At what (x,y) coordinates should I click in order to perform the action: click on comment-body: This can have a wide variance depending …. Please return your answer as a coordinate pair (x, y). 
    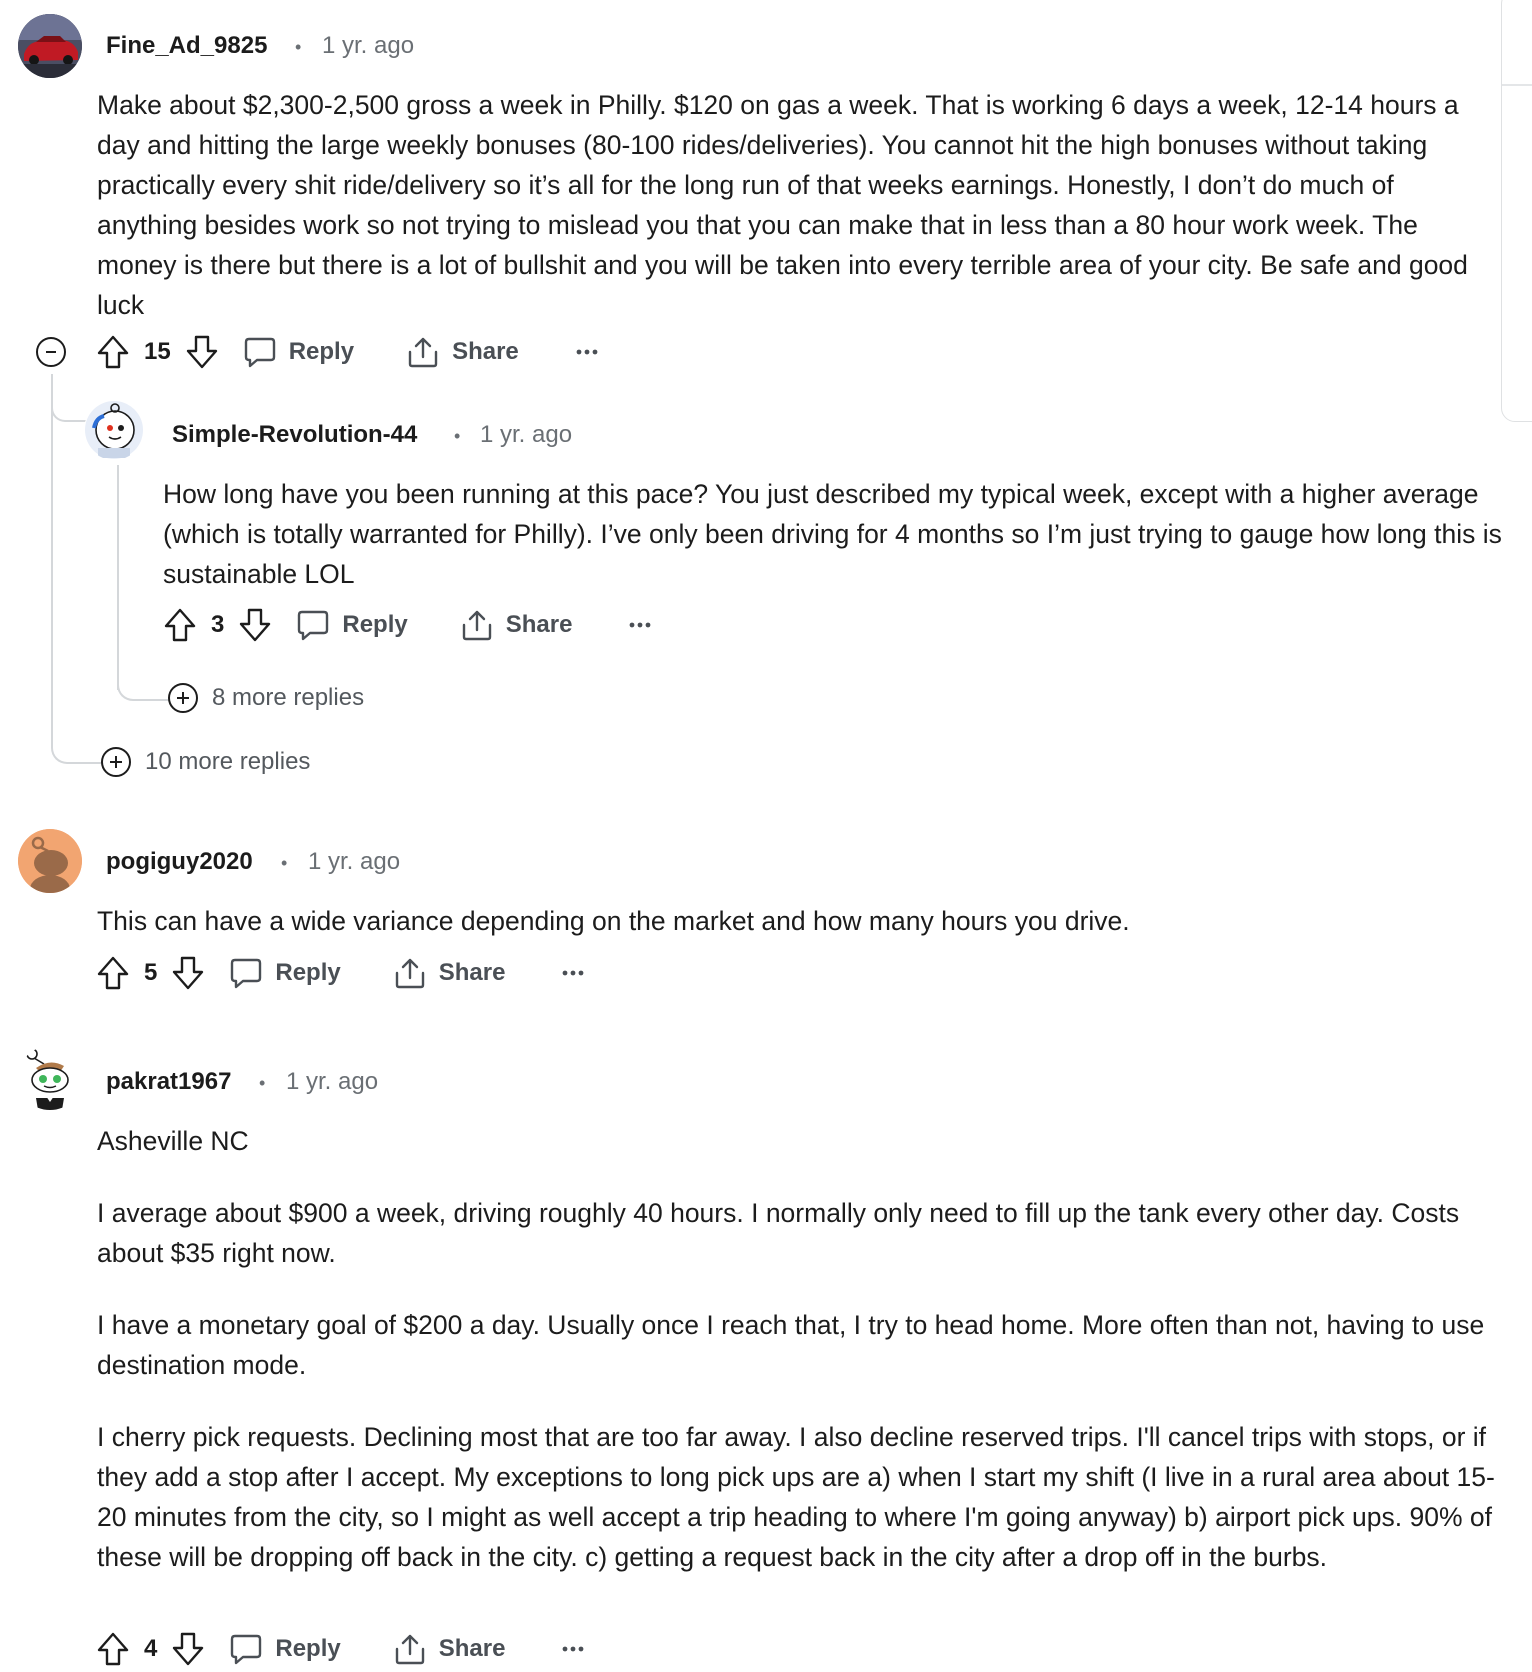
    Looking at the image, I should click on (797, 921).